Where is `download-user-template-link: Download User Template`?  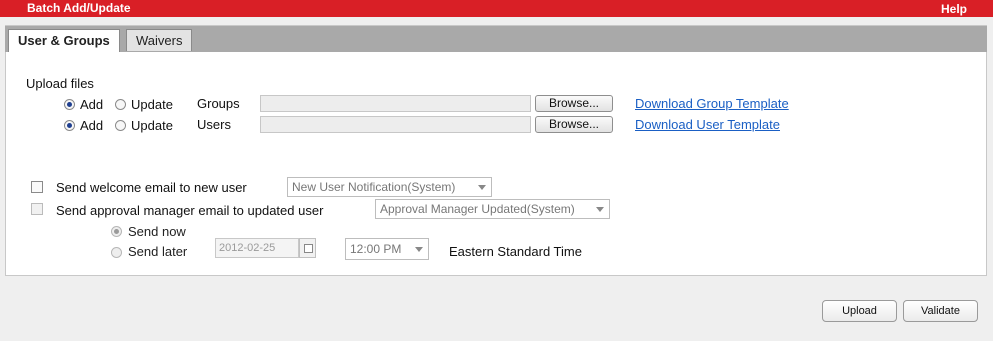 download-user-template-link: Download User Template is located at coordinates (707, 124).